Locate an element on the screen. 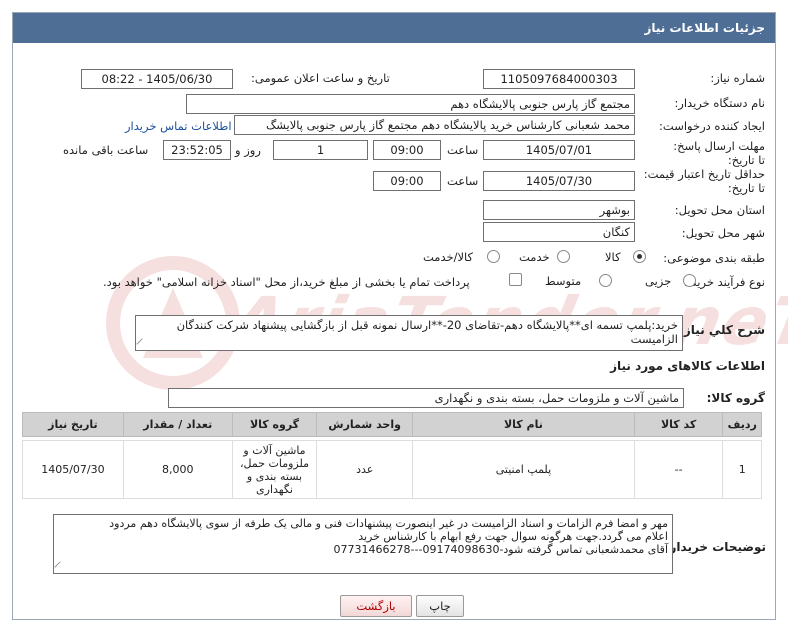  need-number-value: 1105097684000303 is located at coordinates (559, 79).